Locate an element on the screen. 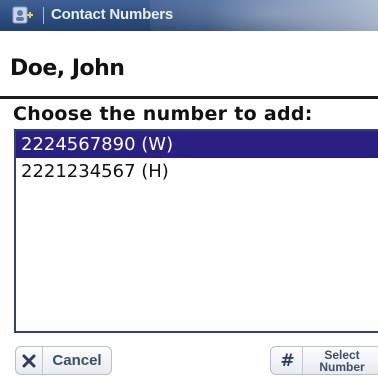  select-number-label-line1: Select is located at coordinates (342, 354).